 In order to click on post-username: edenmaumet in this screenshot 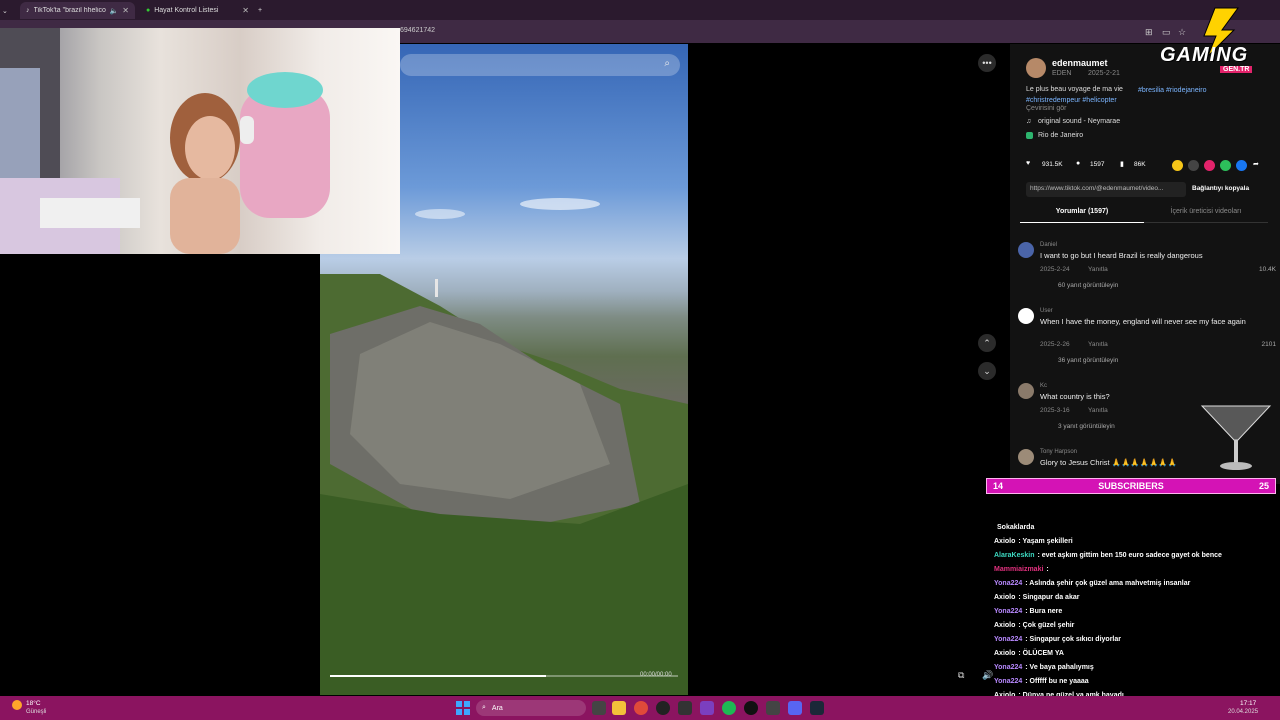, I will do `click(1080, 63)`.